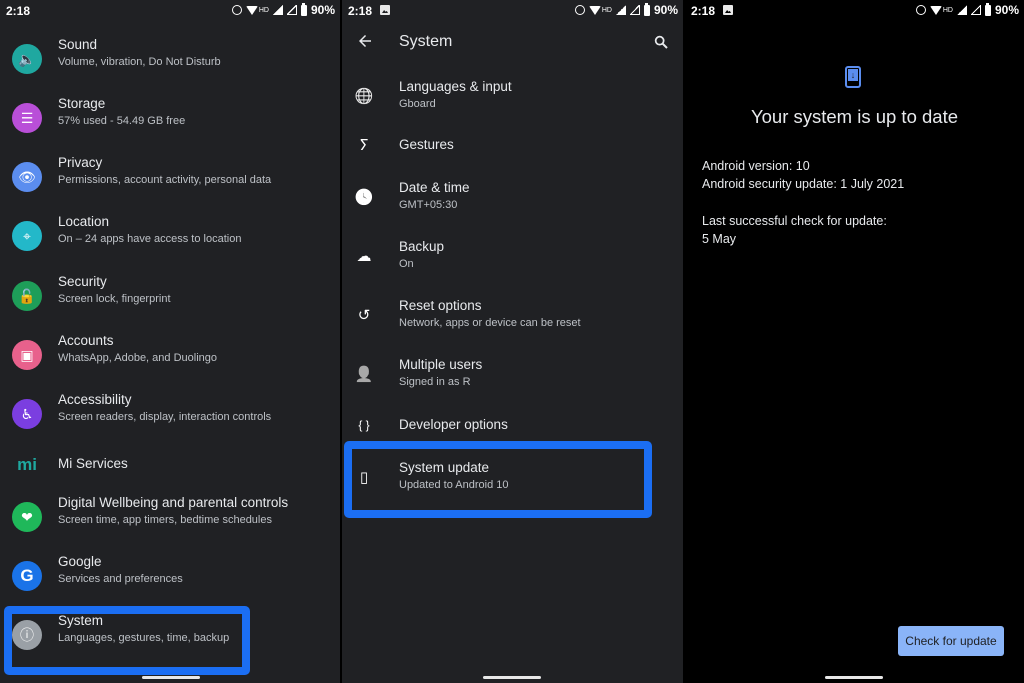 The image size is (1024, 683). I want to click on item-subtitle: 57% used - 54.49 GB free, so click(122, 121).